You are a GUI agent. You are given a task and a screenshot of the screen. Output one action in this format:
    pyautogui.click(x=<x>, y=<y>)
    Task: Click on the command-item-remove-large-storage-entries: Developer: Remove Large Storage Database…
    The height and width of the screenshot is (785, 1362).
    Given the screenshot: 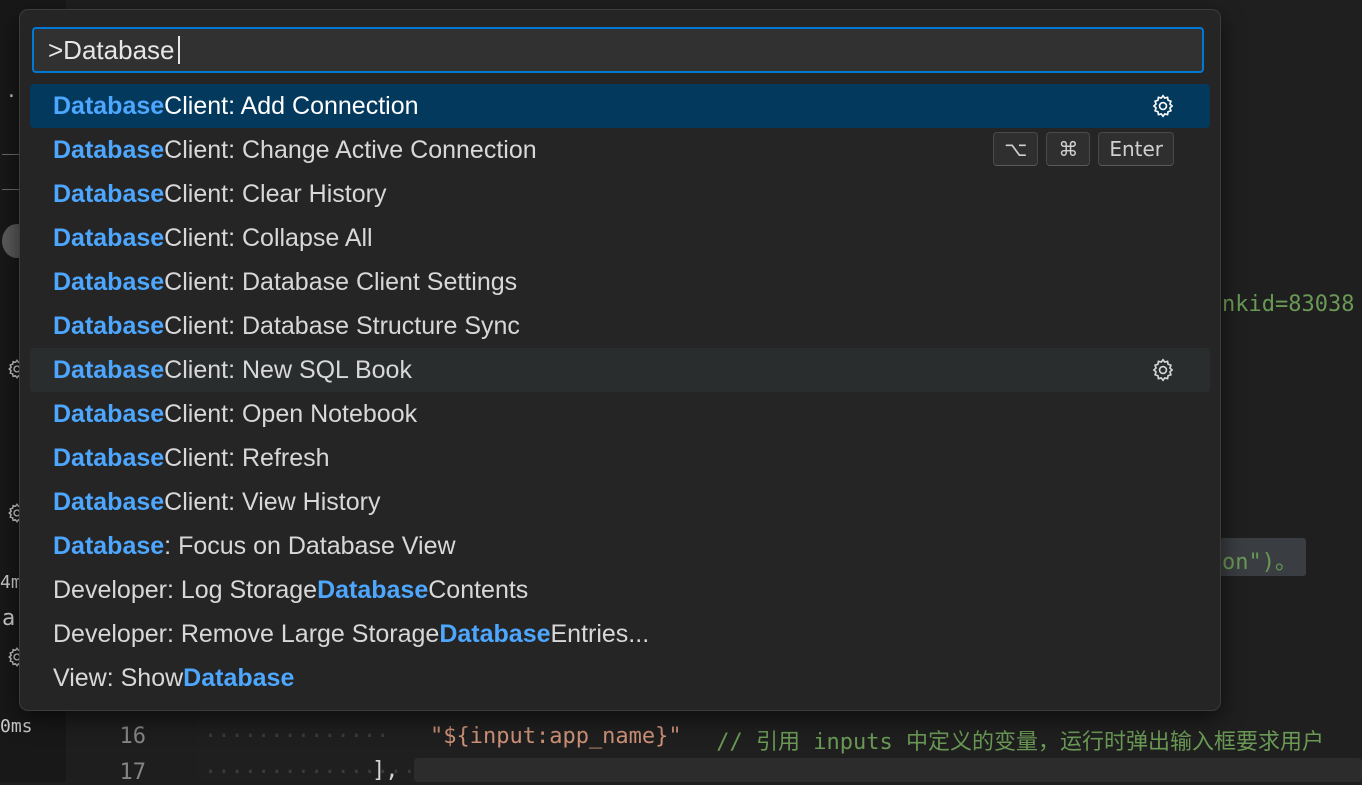 What is the action you would take?
    pyautogui.click(x=620, y=634)
    